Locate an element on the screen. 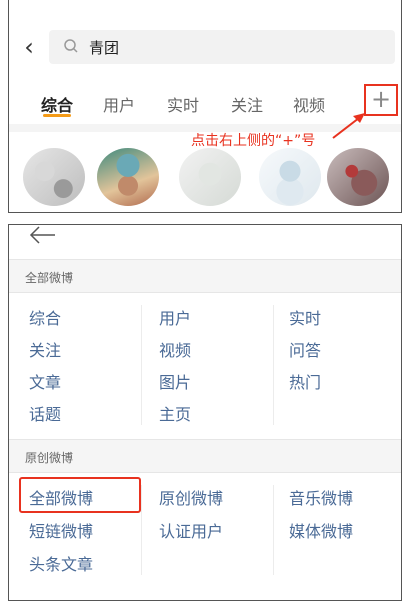  search-icon is located at coordinates (71, 46).